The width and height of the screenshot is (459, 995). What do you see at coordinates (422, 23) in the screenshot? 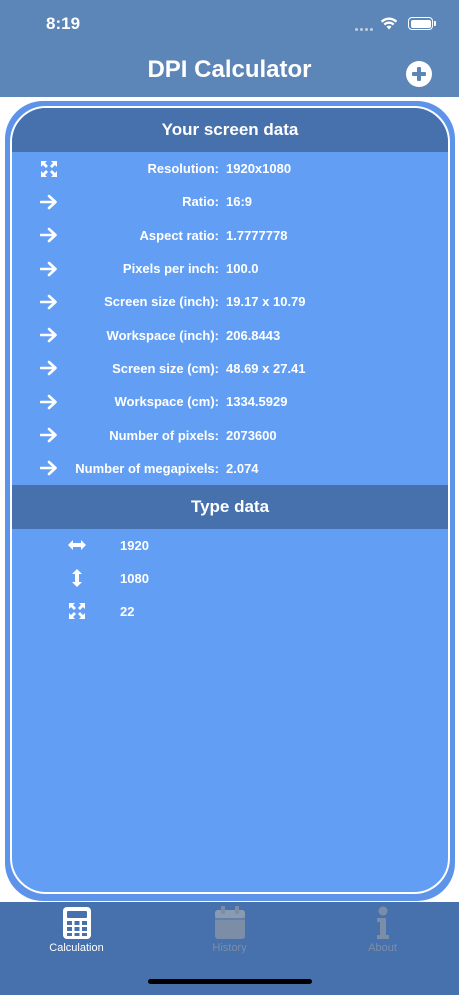
I see `battery-icon` at bounding box center [422, 23].